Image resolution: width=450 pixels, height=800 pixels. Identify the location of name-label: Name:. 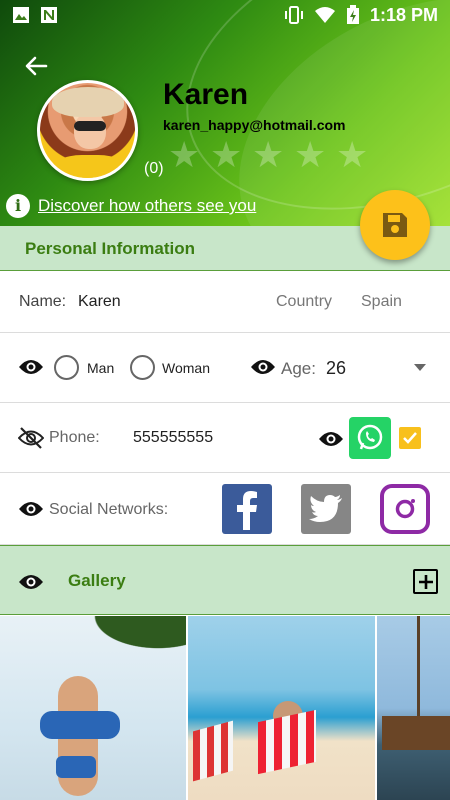
(43, 301).